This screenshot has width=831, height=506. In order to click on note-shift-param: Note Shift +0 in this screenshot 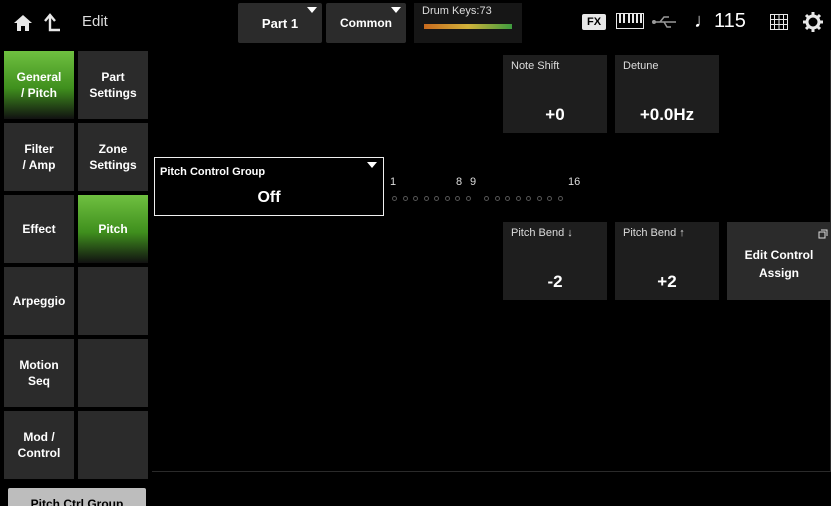, I will do `click(555, 94)`.